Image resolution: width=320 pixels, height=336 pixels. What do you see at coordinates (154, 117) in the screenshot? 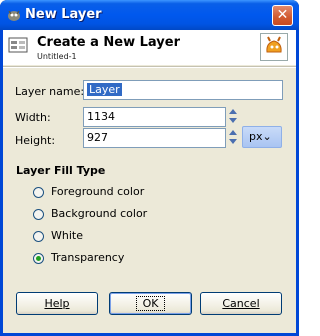
I see `width-input: 1134` at bounding box center [154, 117].